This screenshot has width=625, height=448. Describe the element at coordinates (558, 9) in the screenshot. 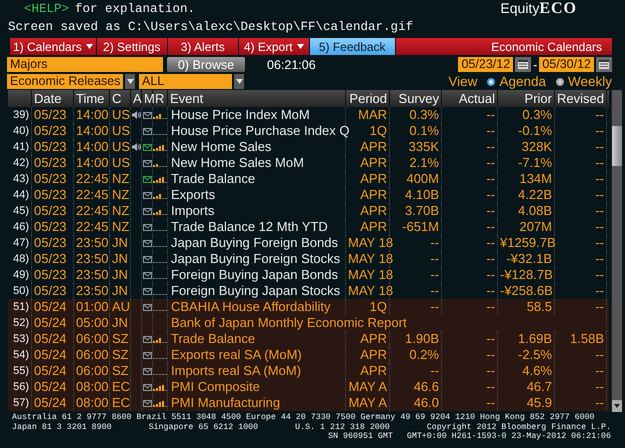

I see `product-name: ECO` at that location.